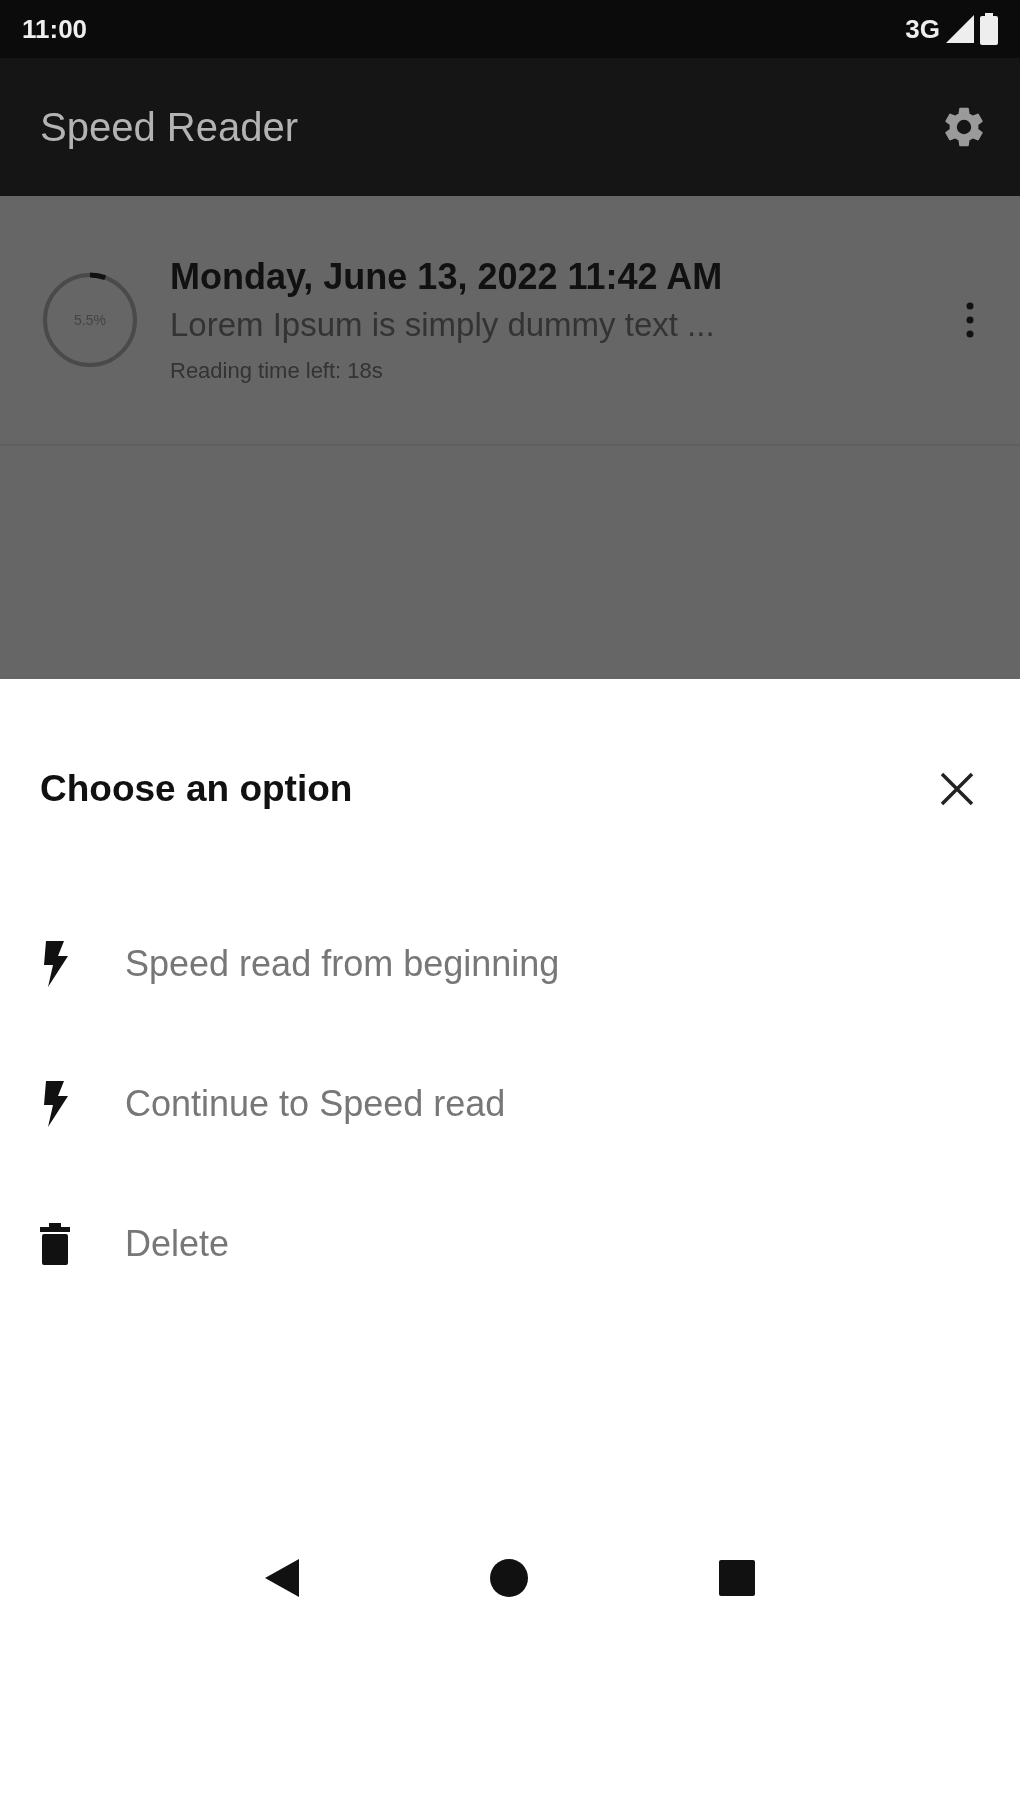  What do you see at coordinates (510, 1244) in the screenshot?
I see `option-item: Delete` at bounding box center [510, 1244].